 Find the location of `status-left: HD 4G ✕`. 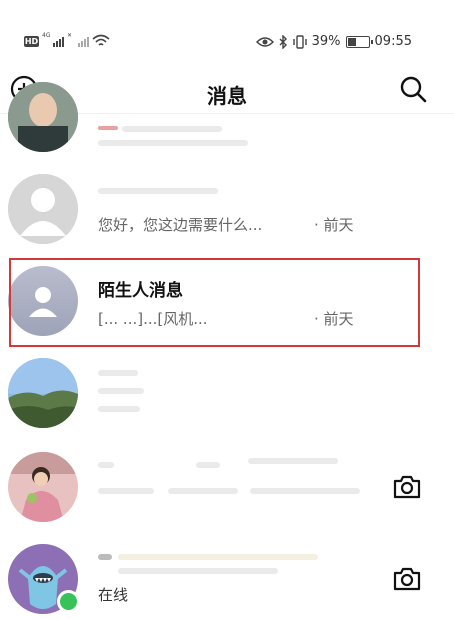

status-left: HD 4G ✕ is located at coordinates (67, 40).